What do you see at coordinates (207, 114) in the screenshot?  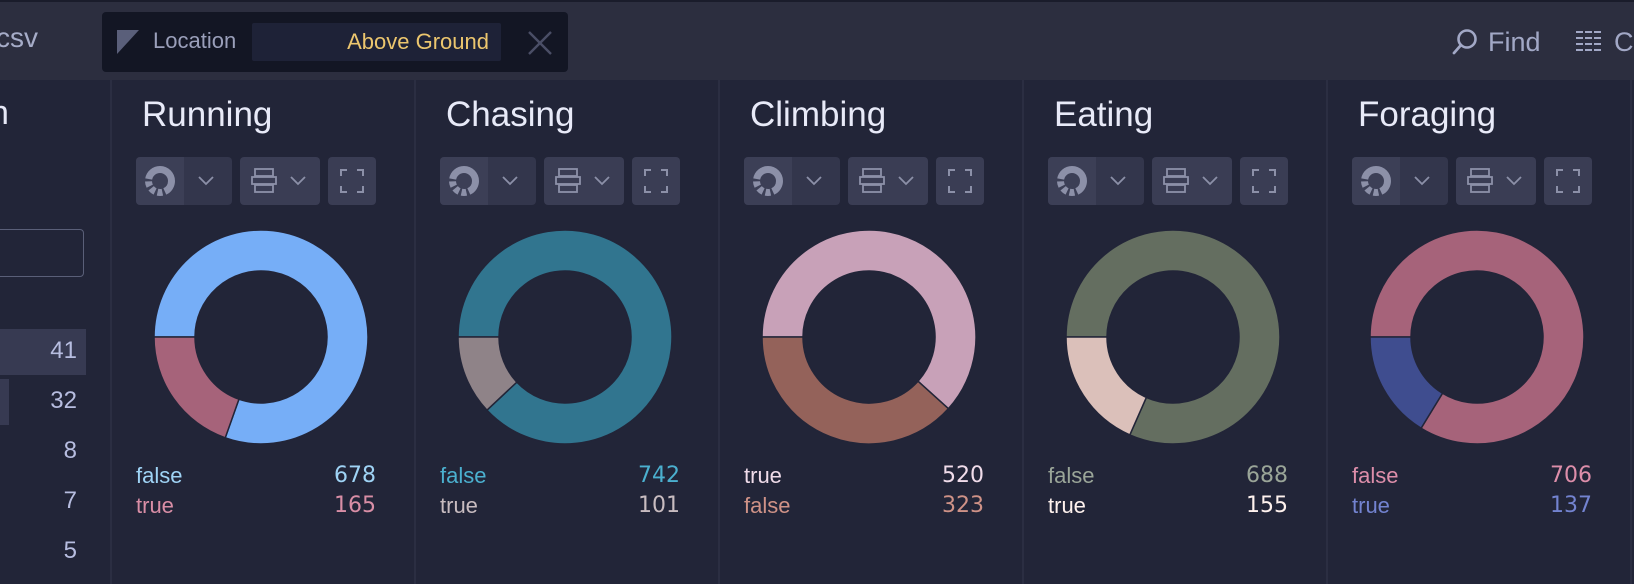 I see `column-title: Running` at bounding box center [207, 114].